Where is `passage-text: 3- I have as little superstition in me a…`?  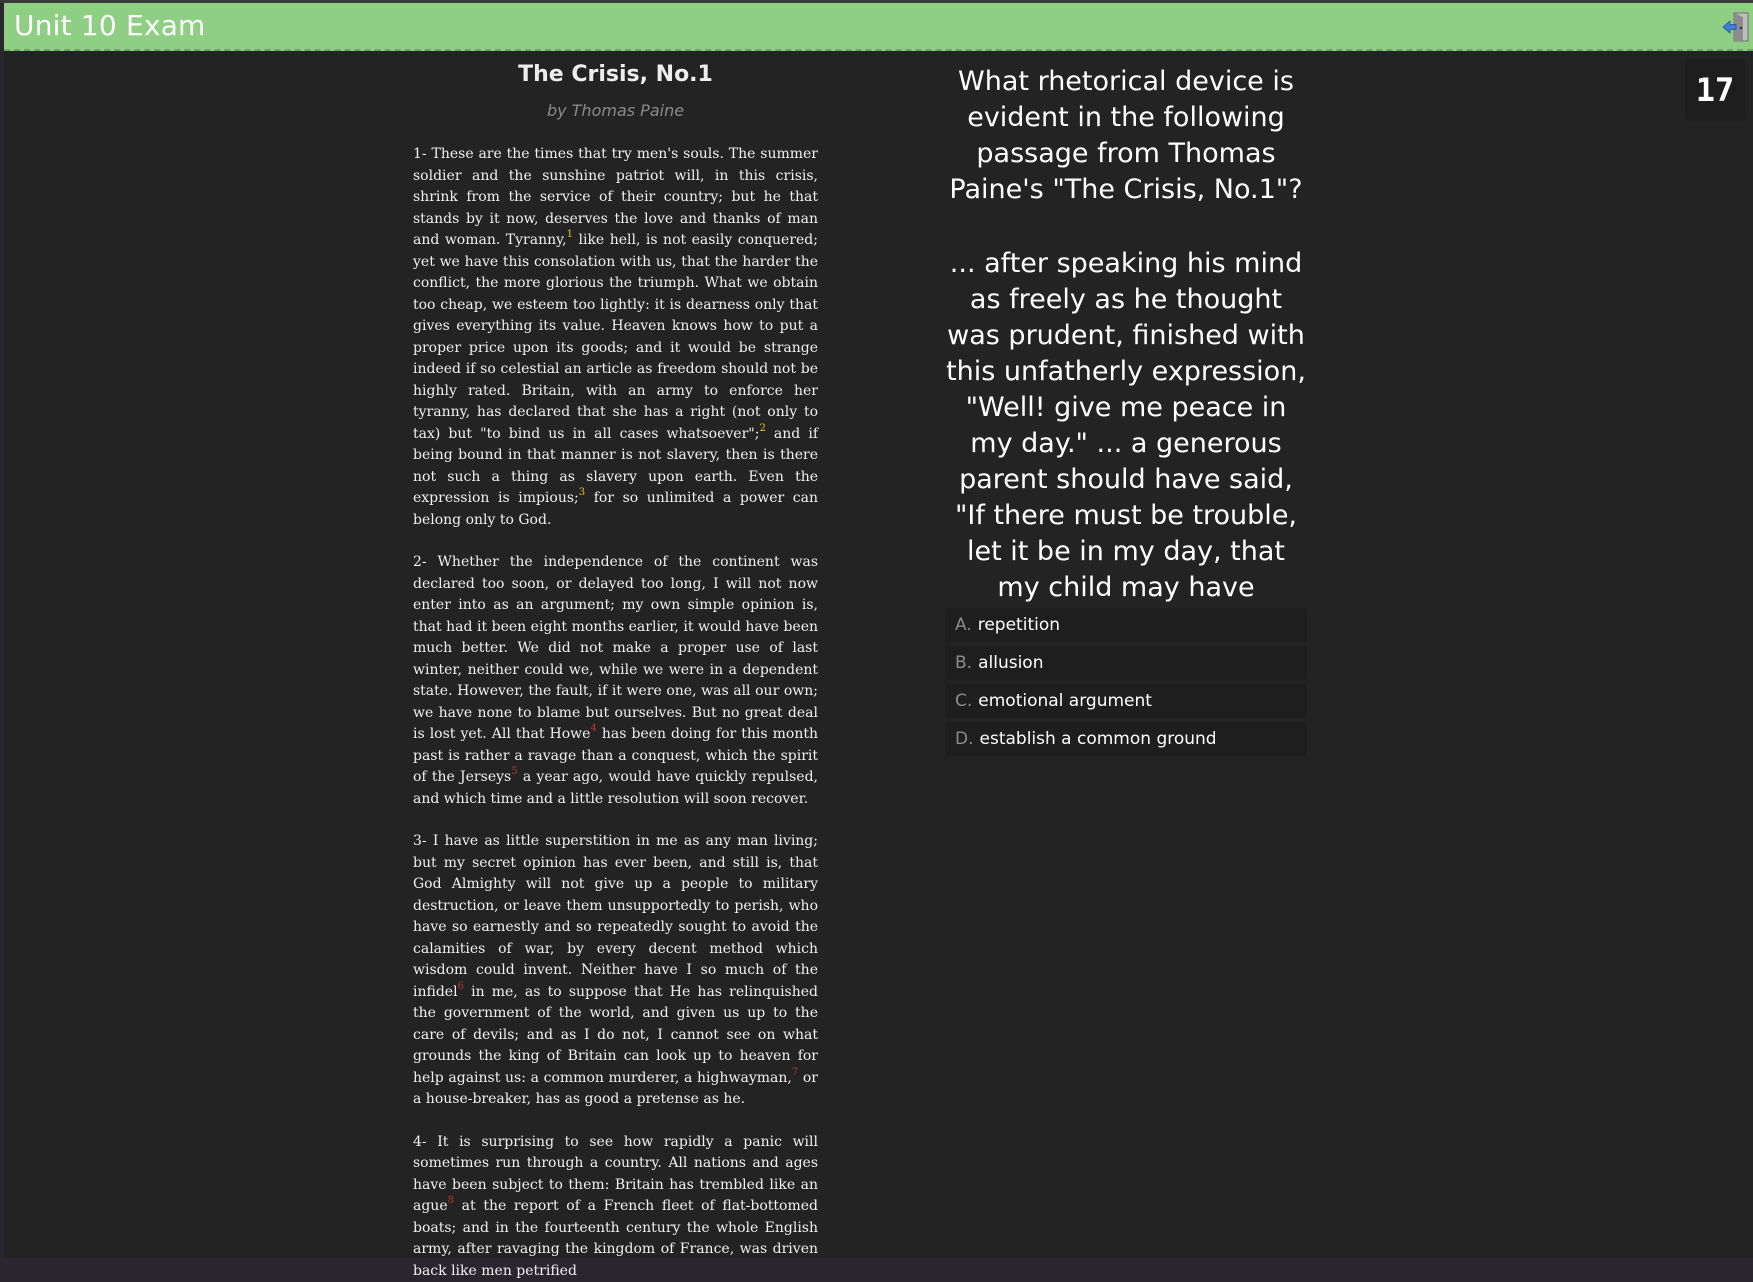 passage-text: 3- I have as little superstition in me a… is located at coordinates (615, 916).